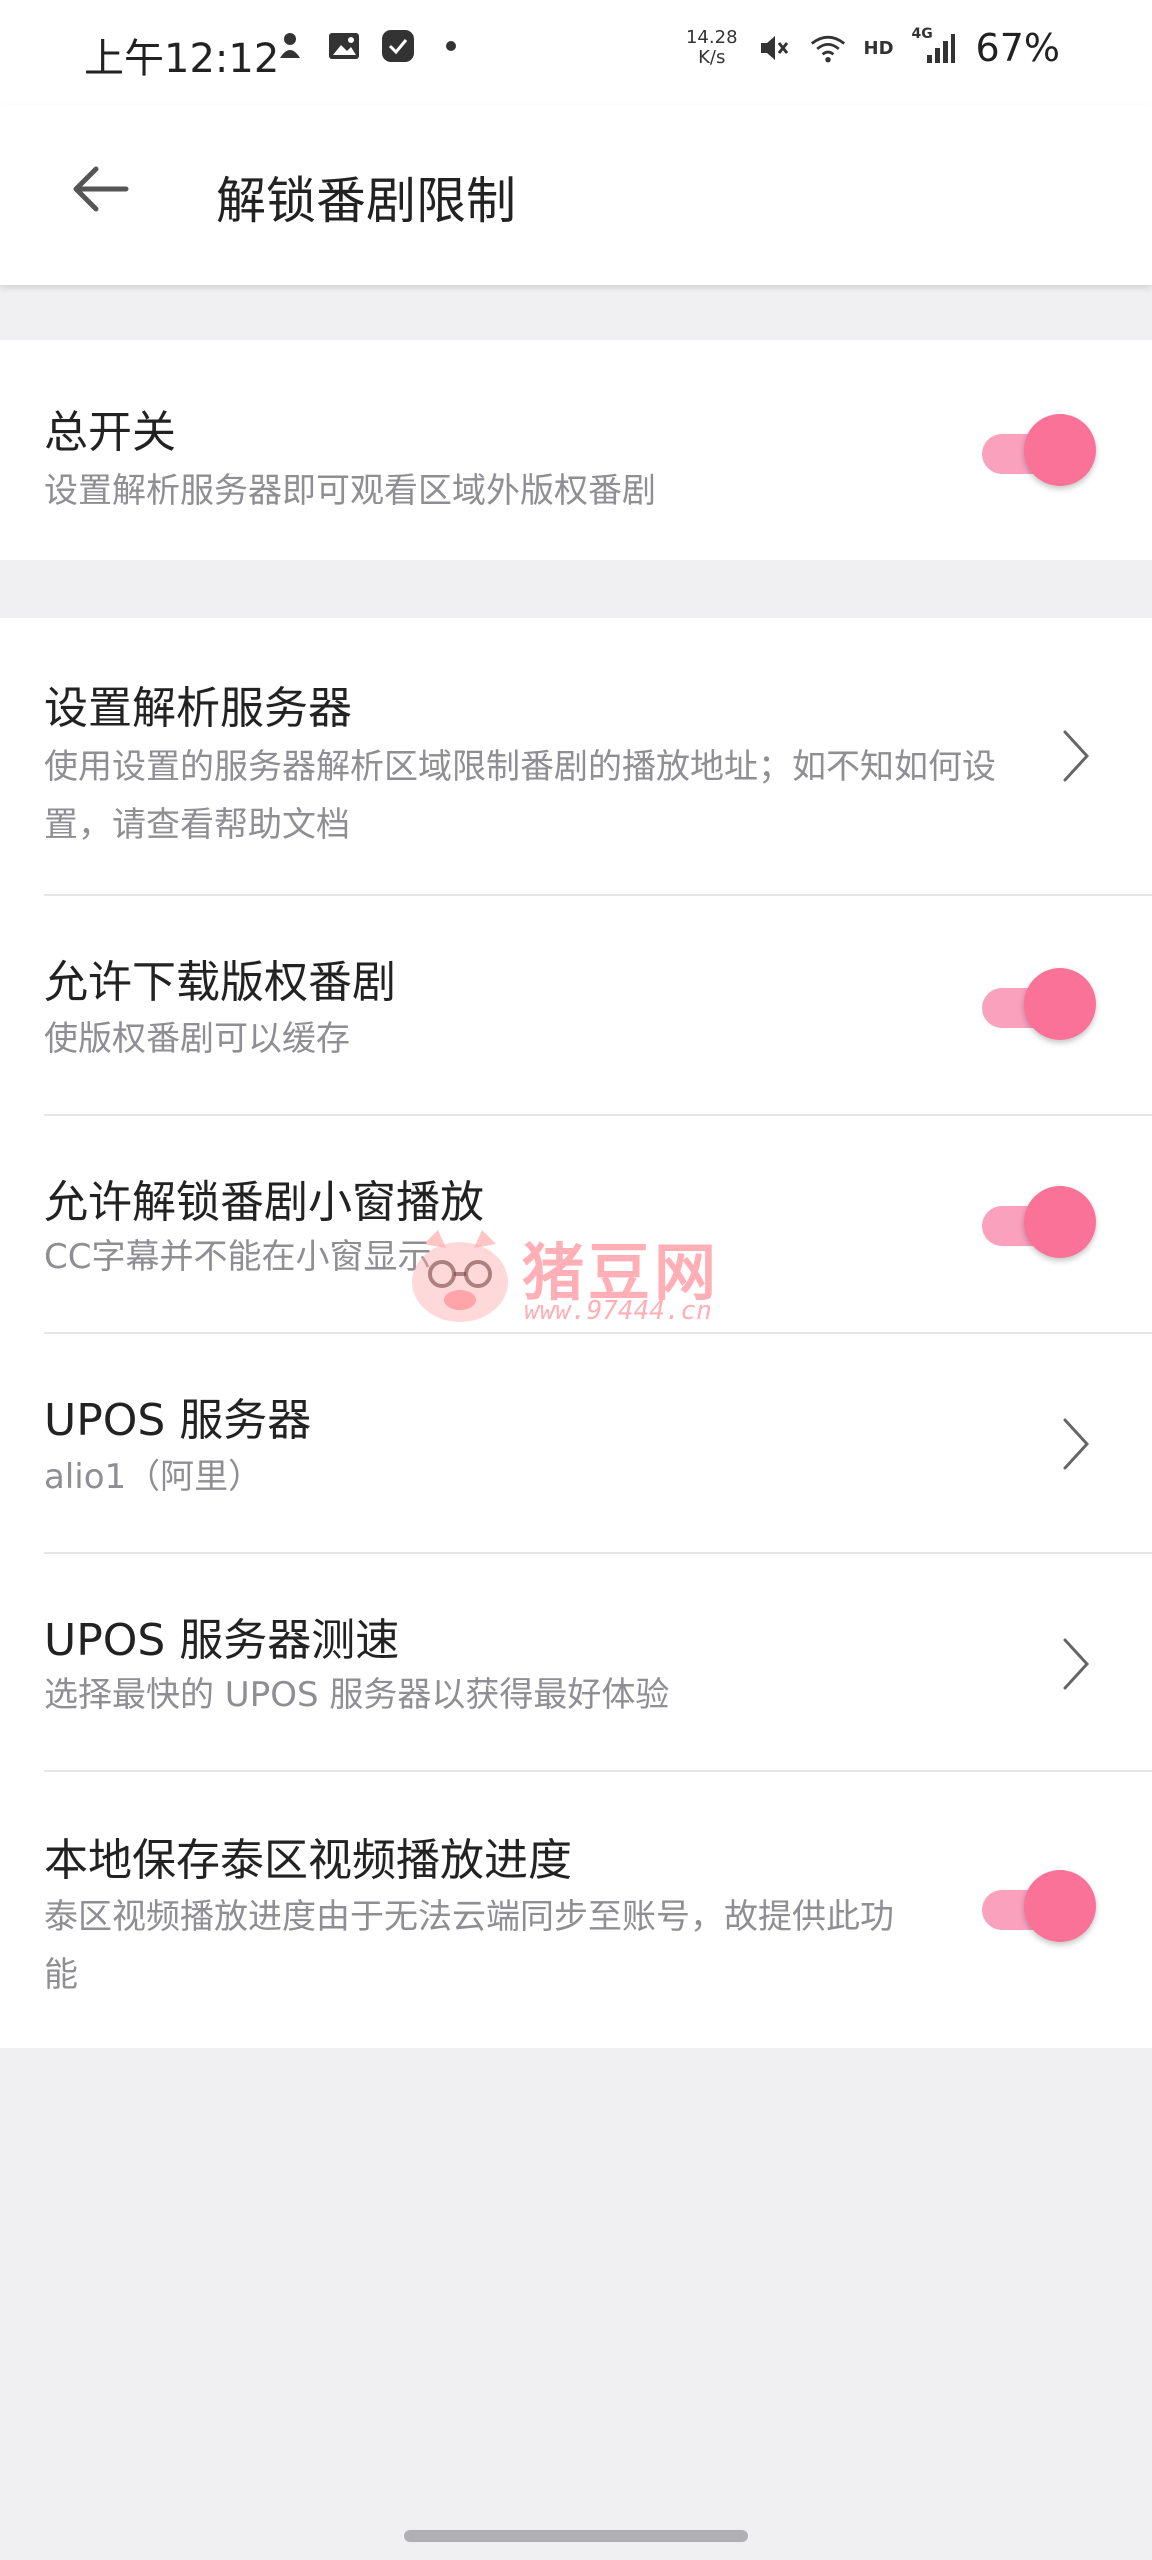 The image size is (1152, 2560). What do you see at coordinates (350, 491) in the screenshot?
I see `setting-subtitle: 设置解析服务器即可观看区域外版权番剧` at bounding box center [350, 491].